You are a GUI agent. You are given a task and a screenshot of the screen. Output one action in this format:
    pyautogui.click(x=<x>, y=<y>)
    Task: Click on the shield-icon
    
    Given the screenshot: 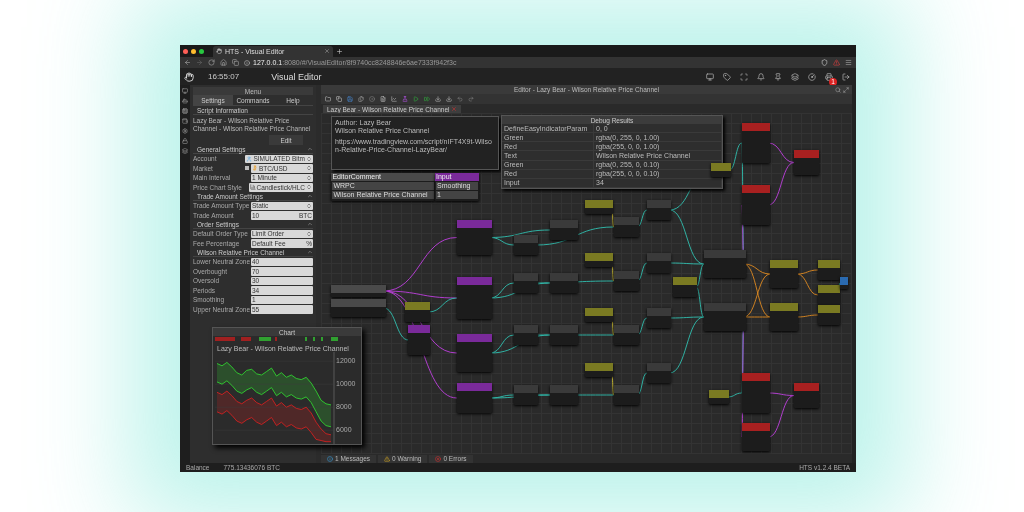 What is the action you would take?
    pyautogui.click(x=824, y=62)
    